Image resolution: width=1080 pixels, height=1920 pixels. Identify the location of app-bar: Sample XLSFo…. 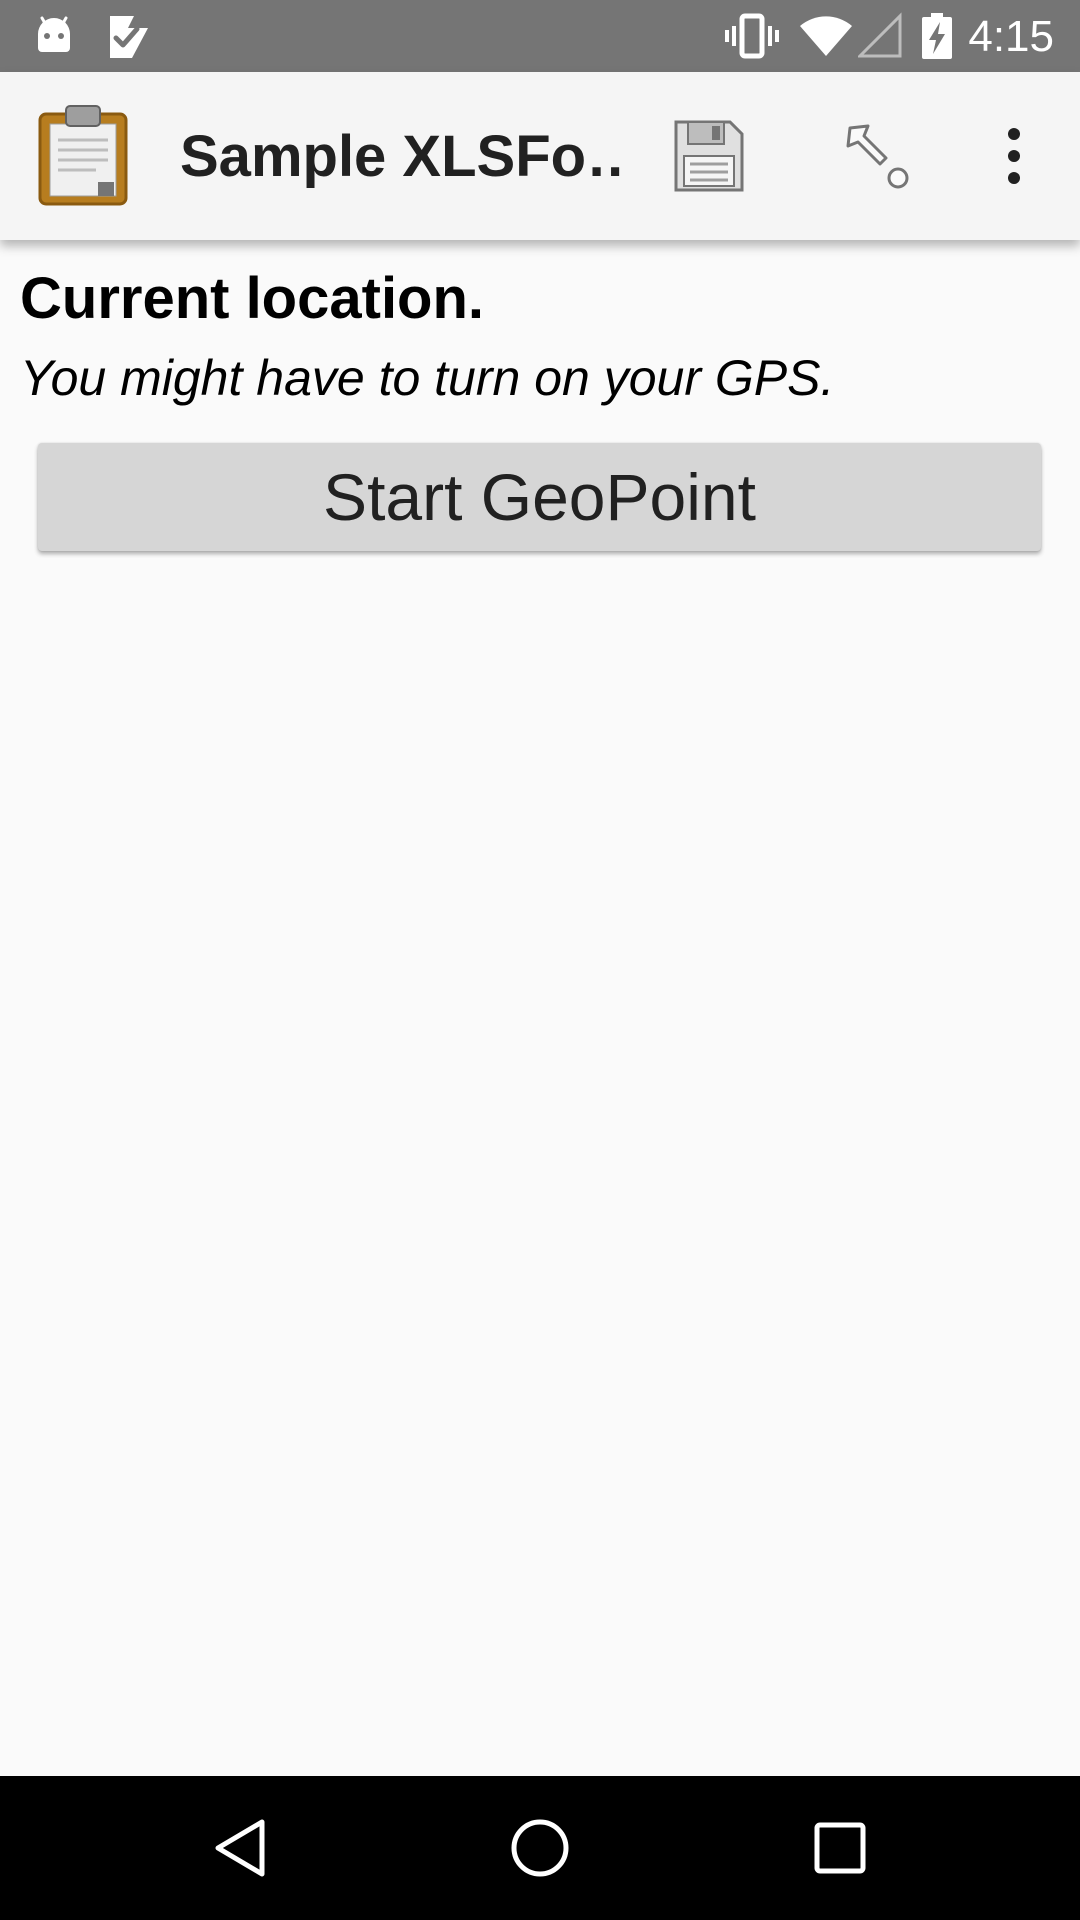
(540, 156).